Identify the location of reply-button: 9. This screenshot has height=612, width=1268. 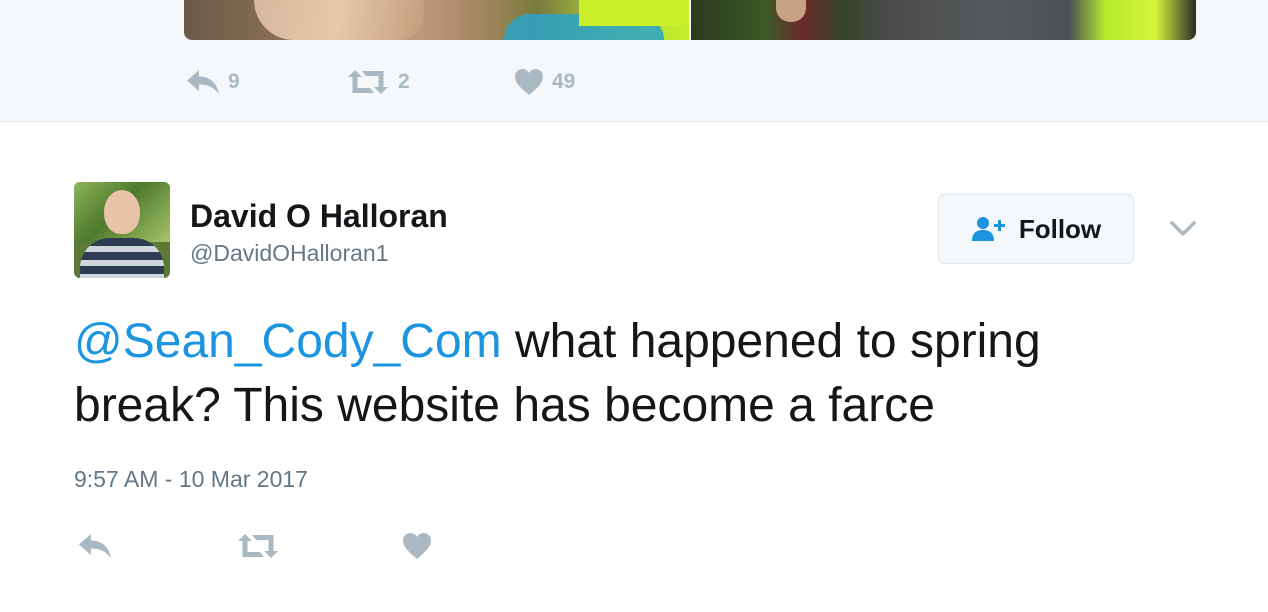
(266, 82).